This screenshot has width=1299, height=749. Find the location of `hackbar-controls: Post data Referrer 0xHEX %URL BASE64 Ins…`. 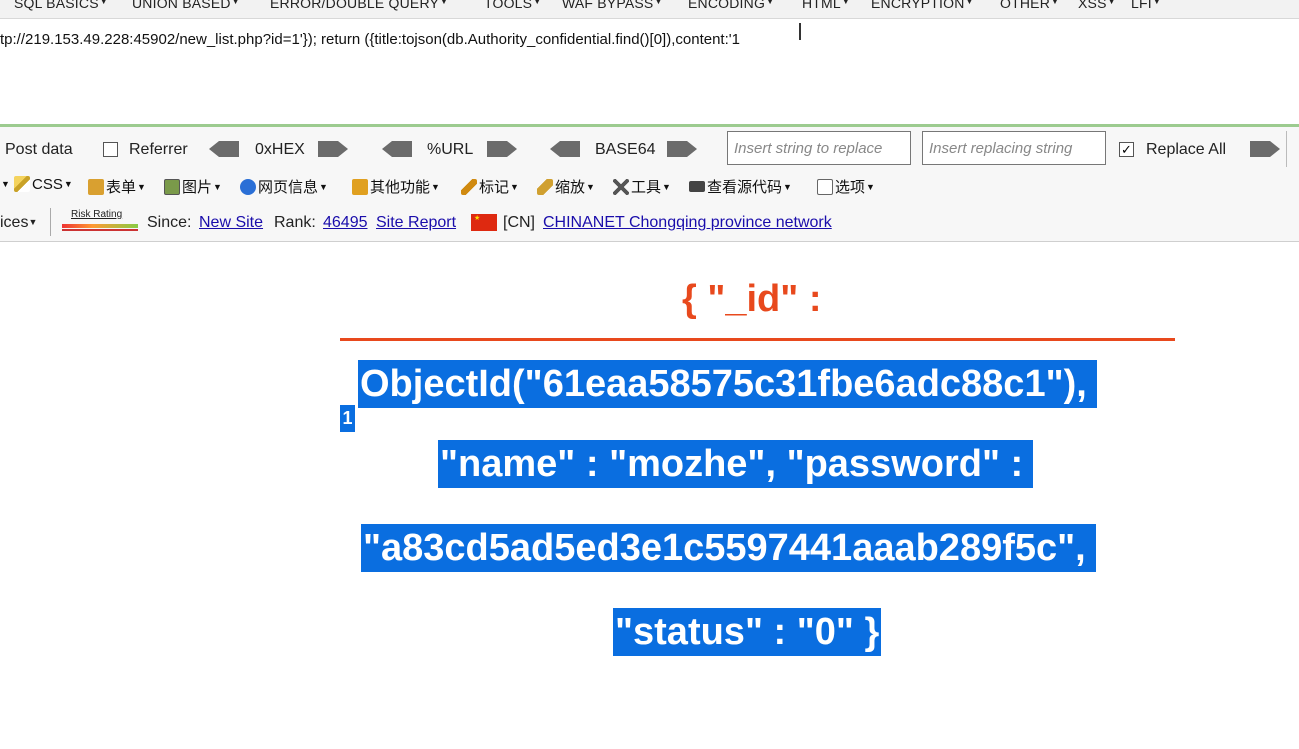

hackbar-controls: Post data Referrer 0xHEX %URL BASE64 Ins… is located at coordinates (649, 149).